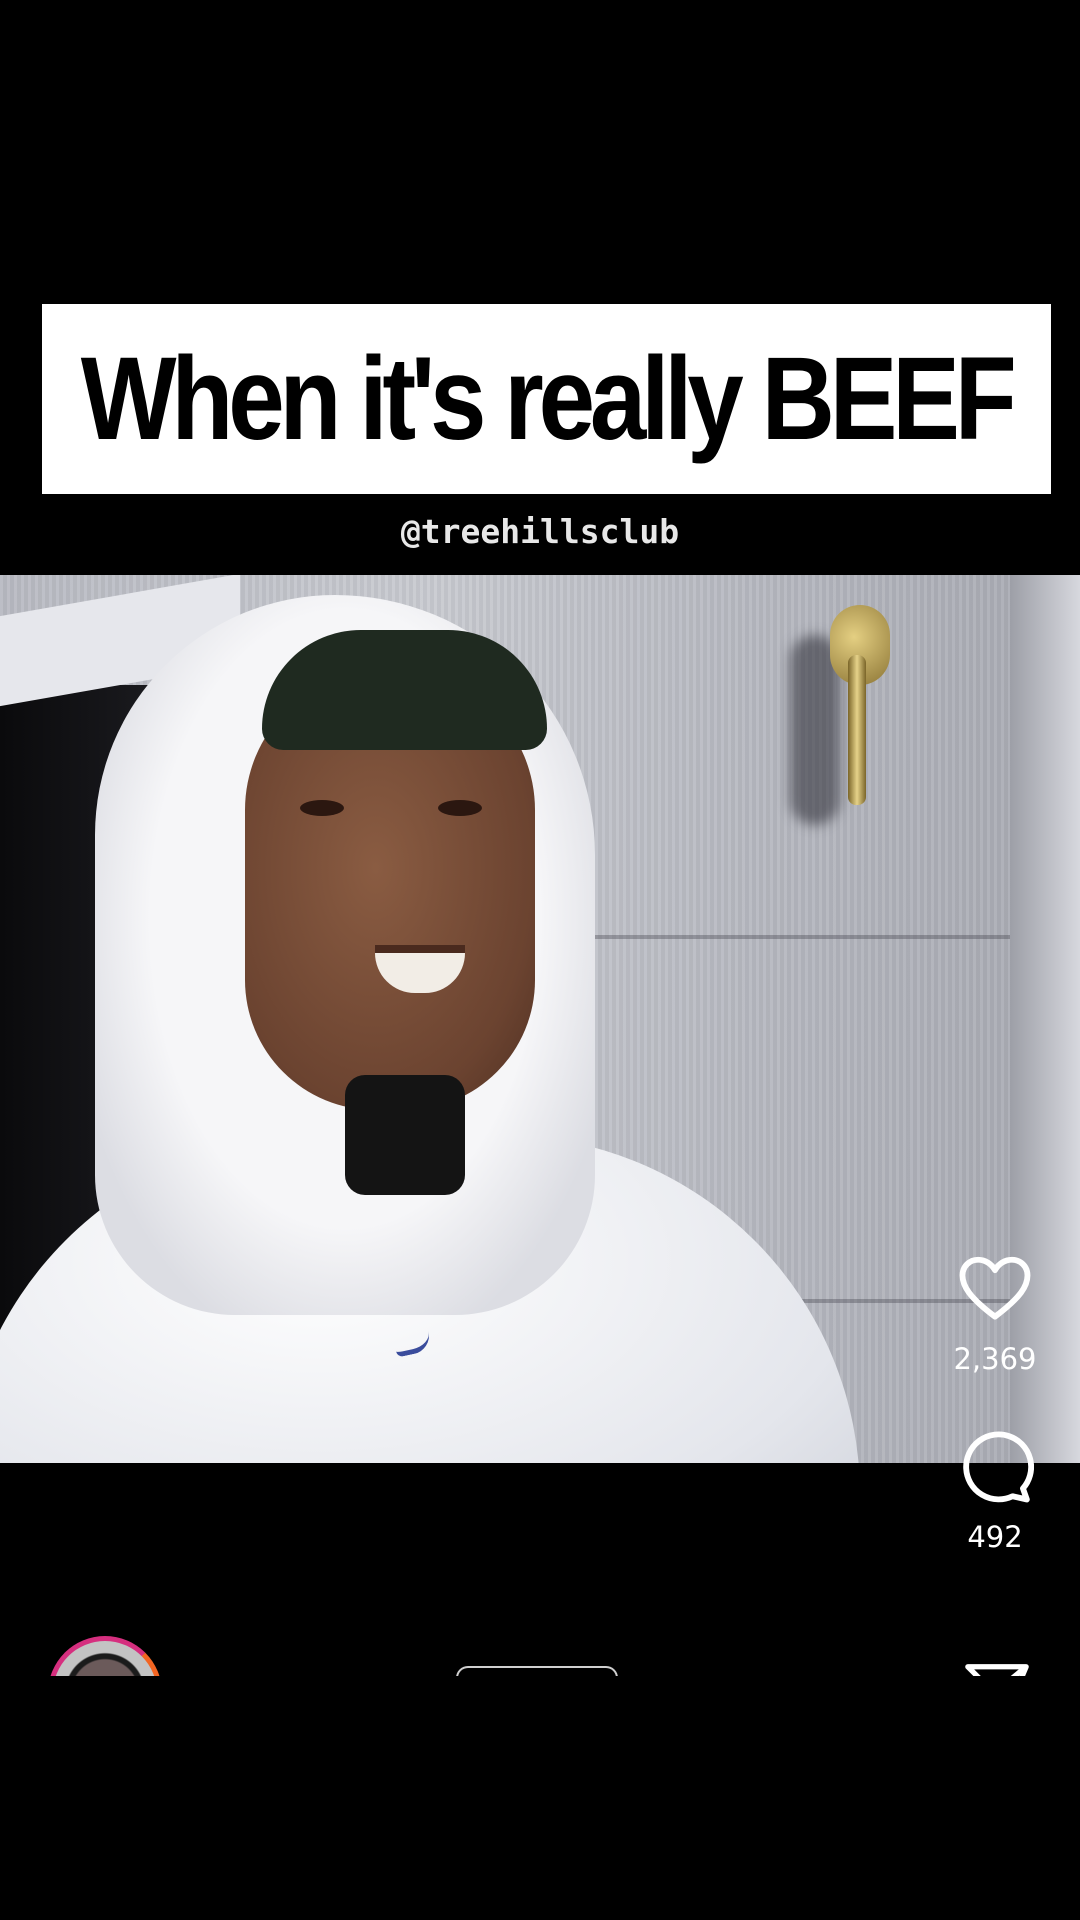 This screenshot has height=1920, width=1080. Describe the element at coordinates (995, 1359) in the screenshot. I see `like-count: 2,369` at that location.